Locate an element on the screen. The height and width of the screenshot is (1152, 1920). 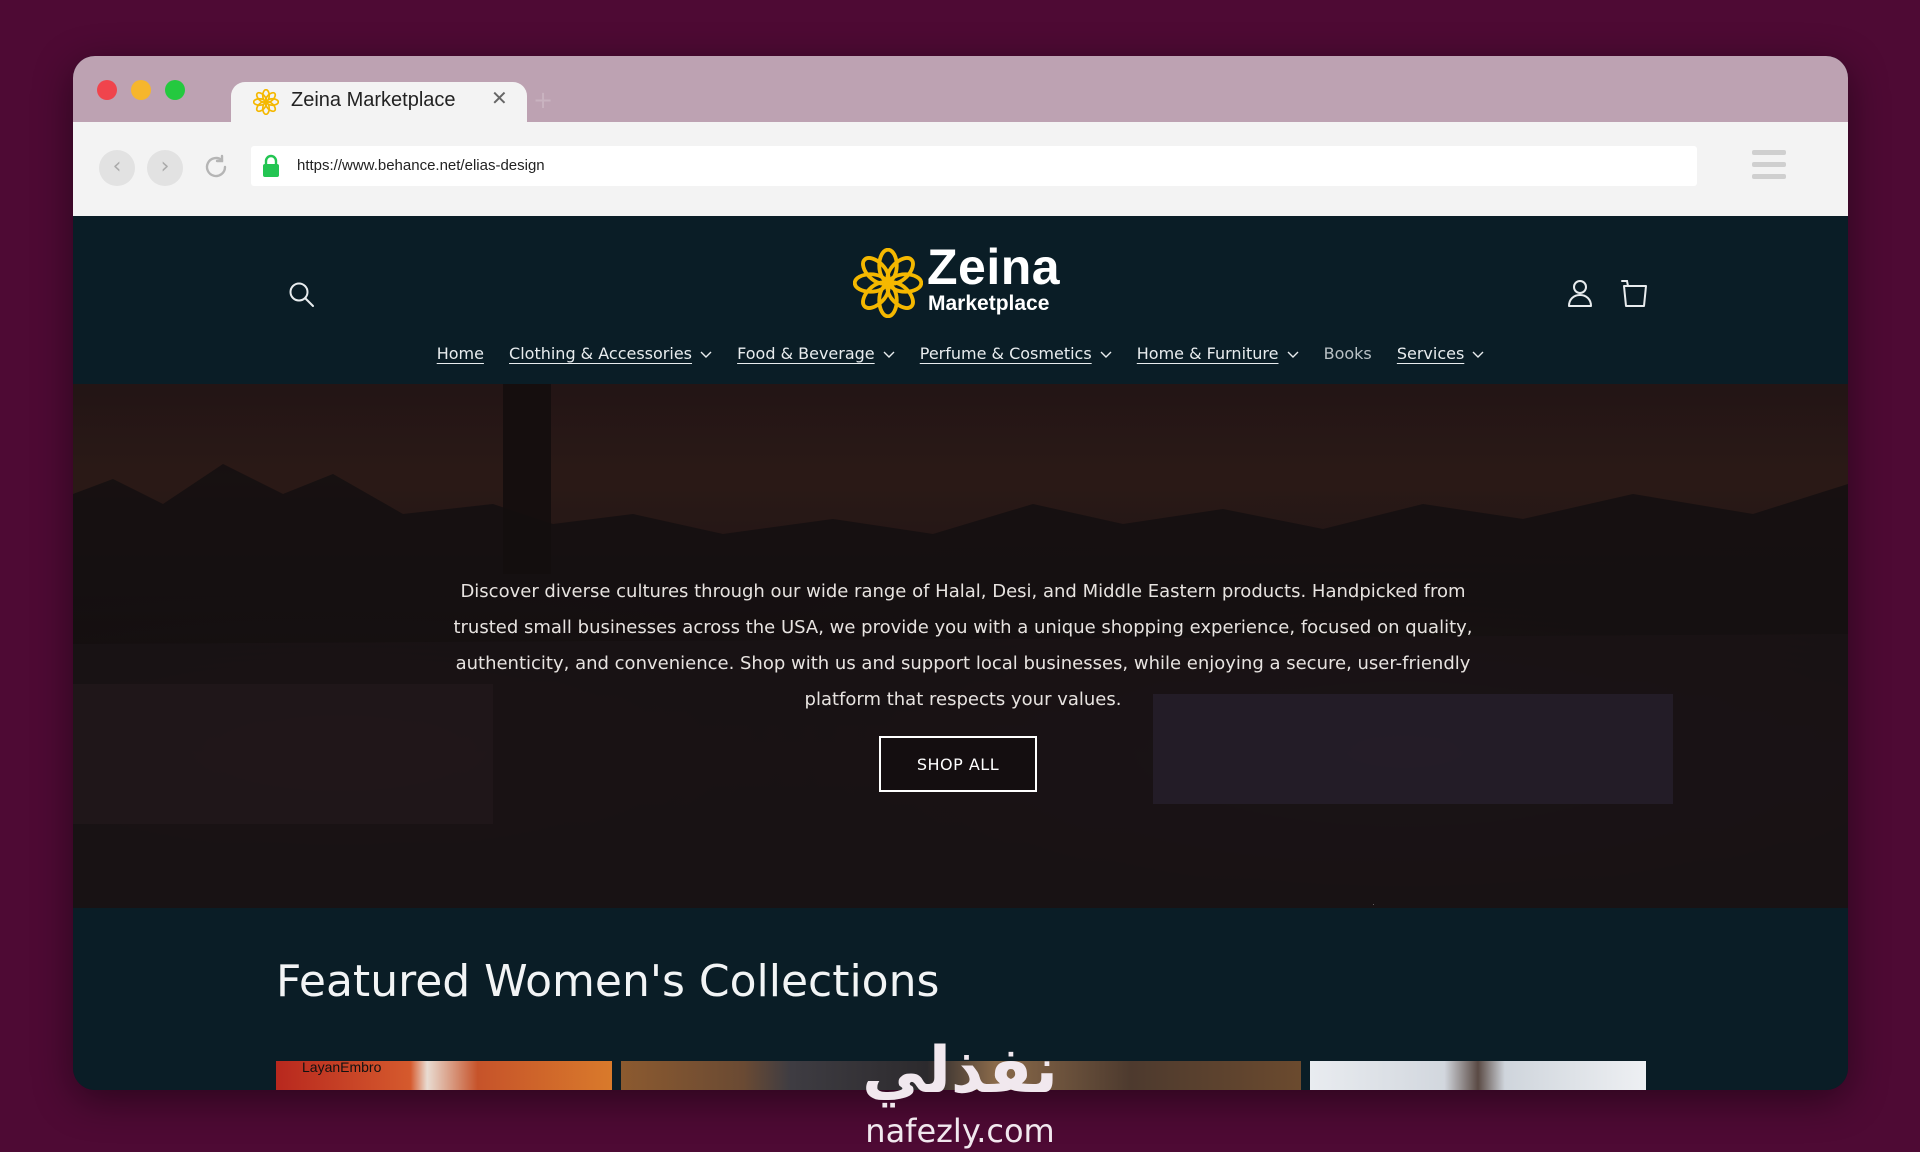
featured-collections-heading: Featured Women's Collections is located at coordinates (608, 981).